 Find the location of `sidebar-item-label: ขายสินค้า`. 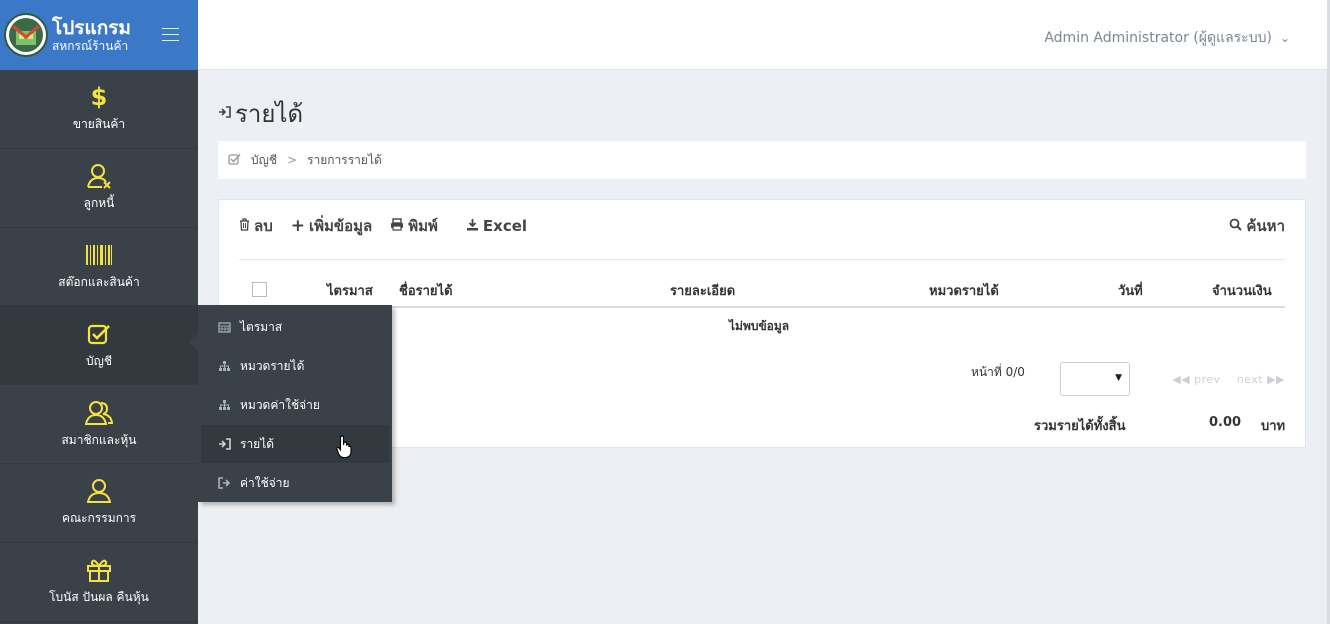

sidebar-item-label: ขายสินค้า is located at coordinates (99, 124).